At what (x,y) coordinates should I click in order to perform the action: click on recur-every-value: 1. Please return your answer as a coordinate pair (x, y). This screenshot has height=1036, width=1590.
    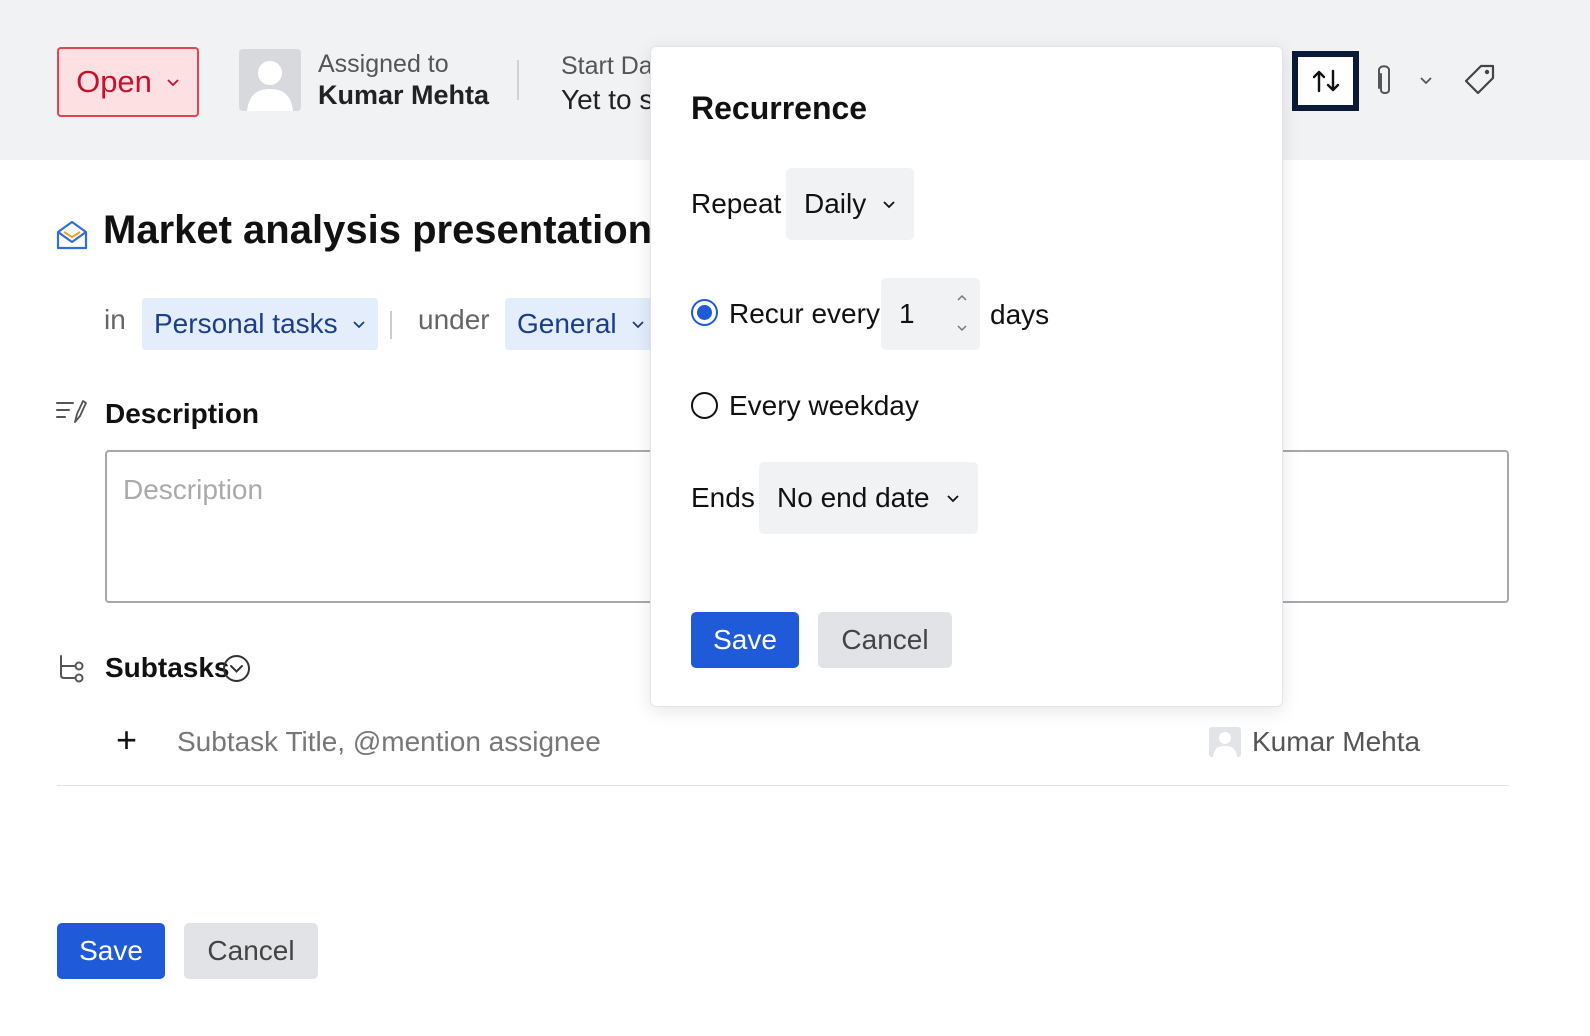
    Looking at the image, I should click on (907, 314).